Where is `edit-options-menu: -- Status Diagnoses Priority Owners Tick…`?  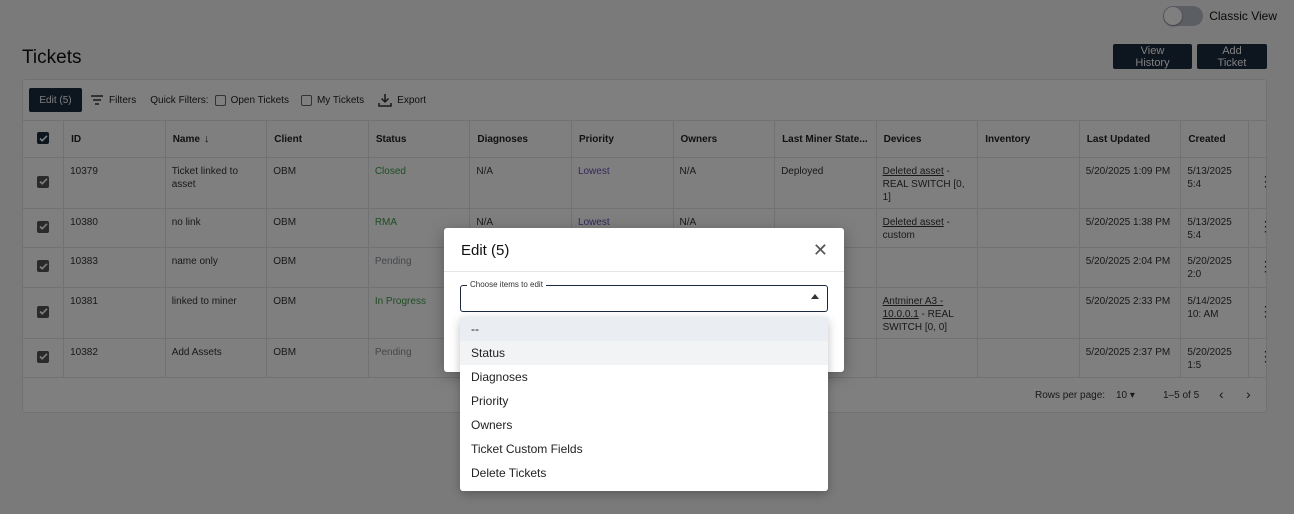 edit-options-menu: -- Status Diagnoses Priority Owners Tick… is located at coordinates (644, 404).